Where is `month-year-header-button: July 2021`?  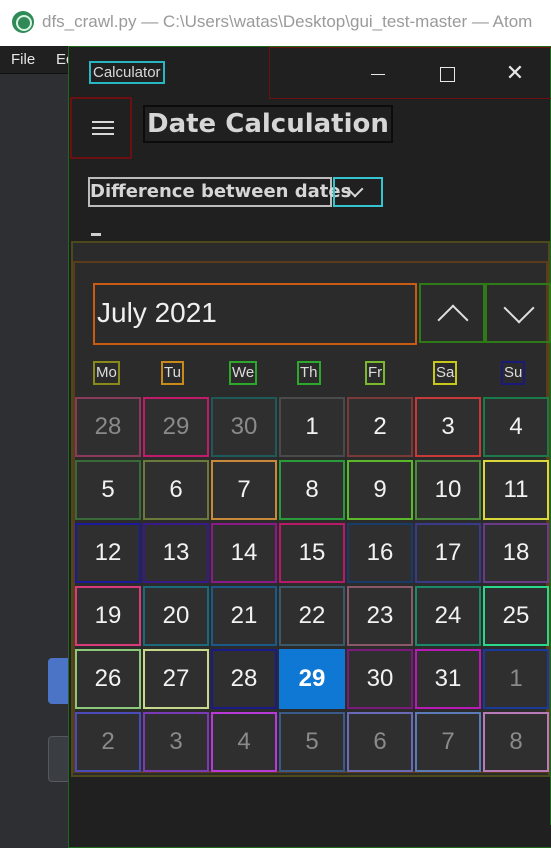
month-year-header-button: July 2021 is located at coordinates (255, 314).